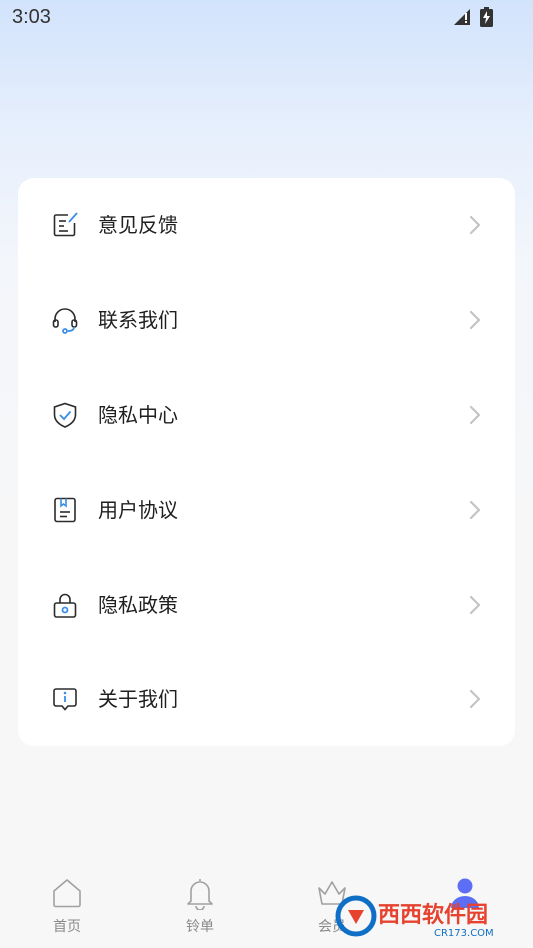 The height and width of the screenshot is (948, 533). Describe the element at coordinates (200, 894) in the screenshot. I see `bell-icon` at that location.